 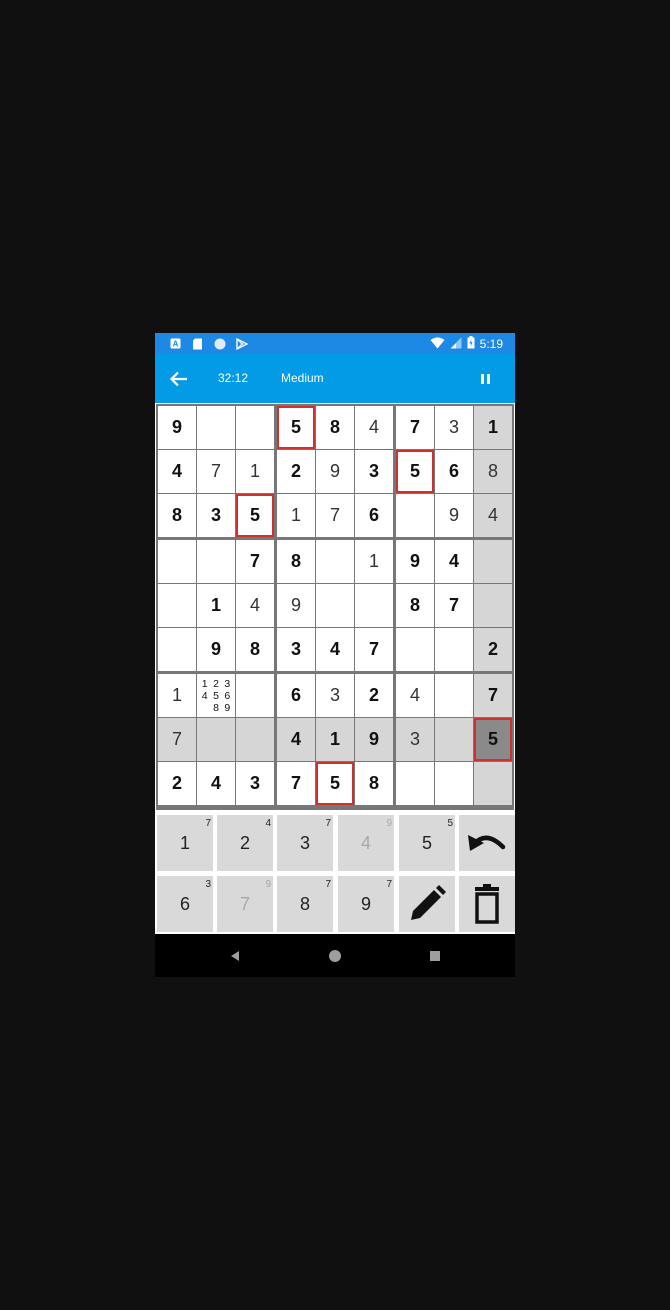 What do you see at coordinates (415, 783) in the screenshot?
I see `board-cell-r9-c7` at bounding box center [415, 783].